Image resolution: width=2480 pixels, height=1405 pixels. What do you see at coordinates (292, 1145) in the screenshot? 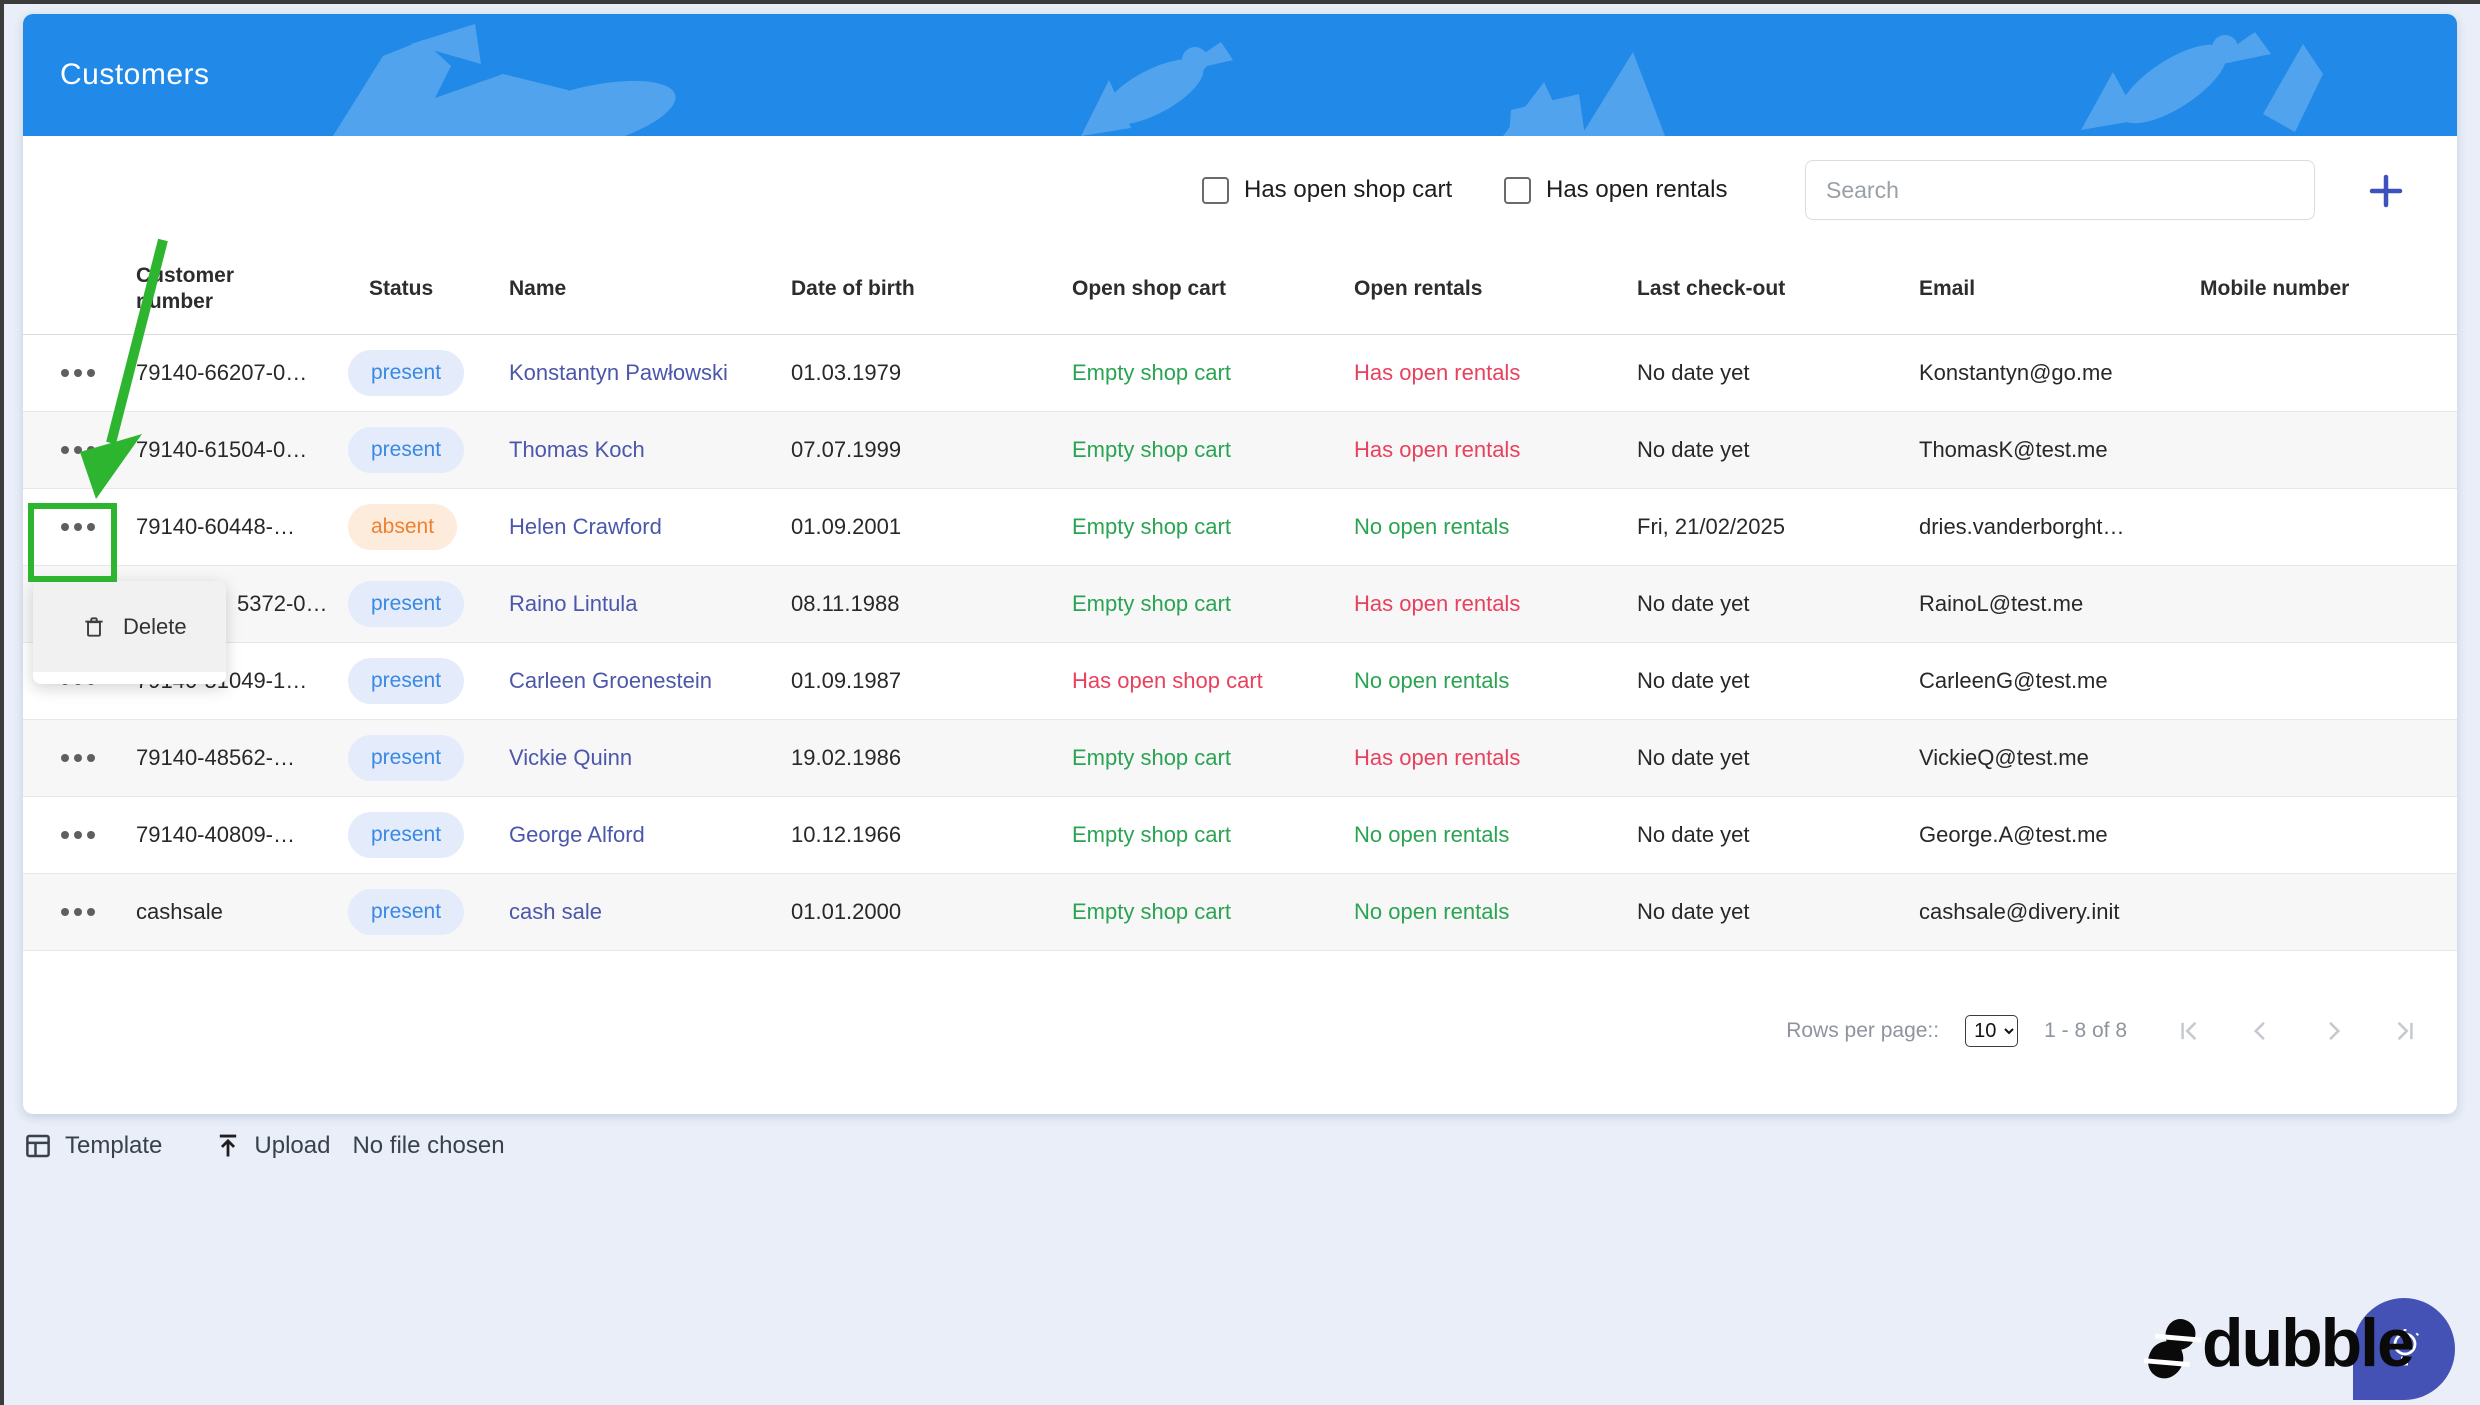
I see `upload-label: Upload` at bounding box center [292, 1145].